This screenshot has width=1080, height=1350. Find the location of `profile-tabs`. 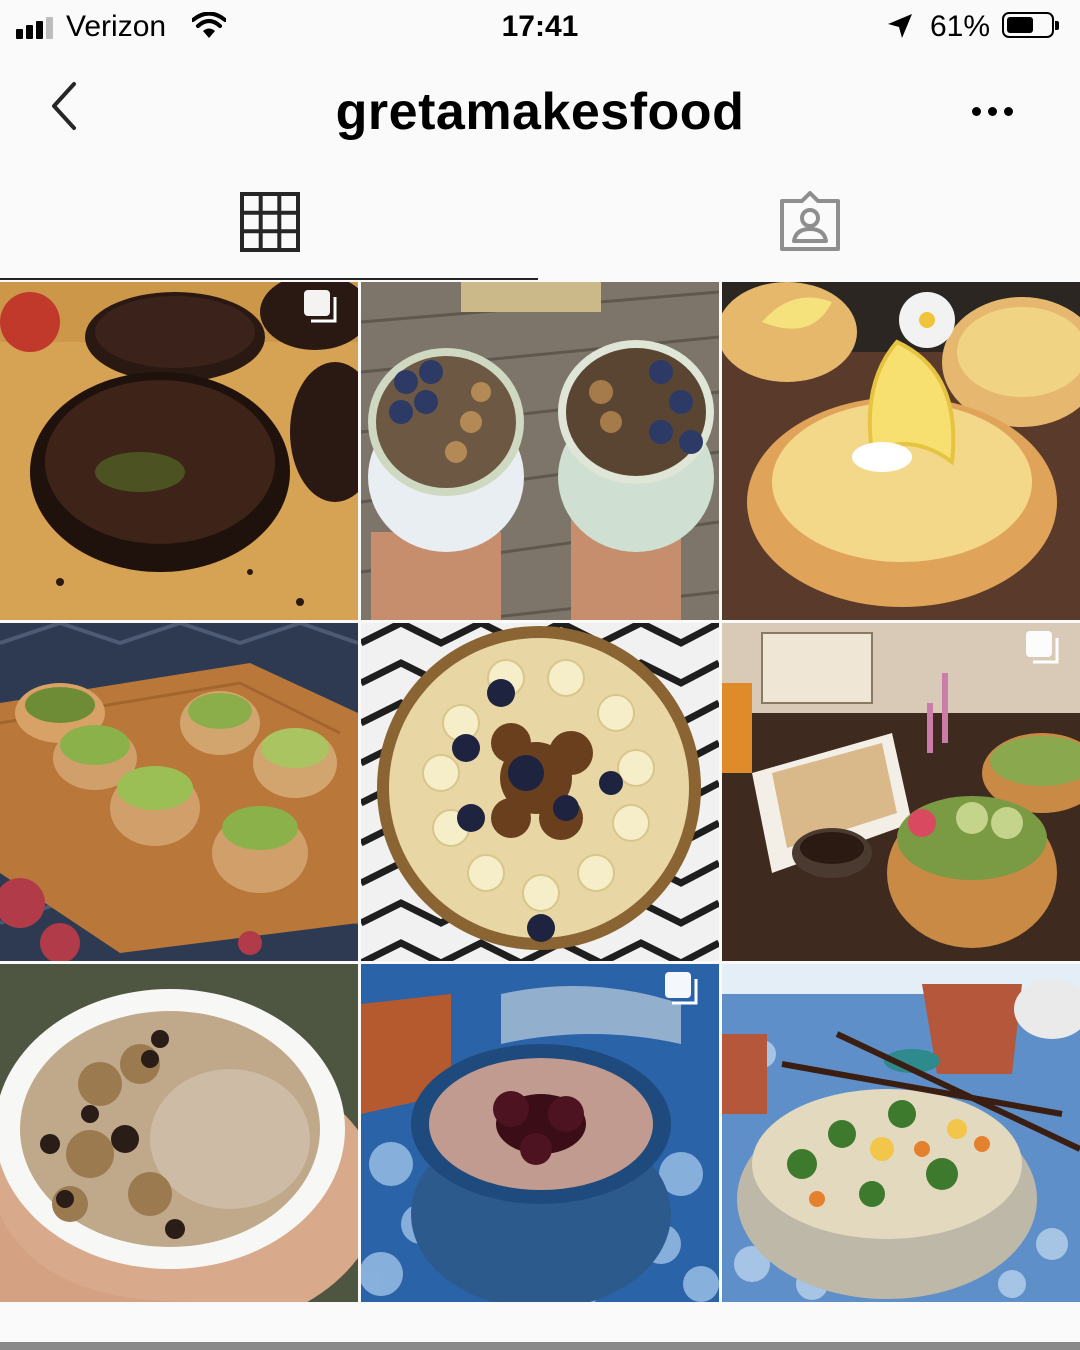

profile-tabs is located at coordinates (540, 223).